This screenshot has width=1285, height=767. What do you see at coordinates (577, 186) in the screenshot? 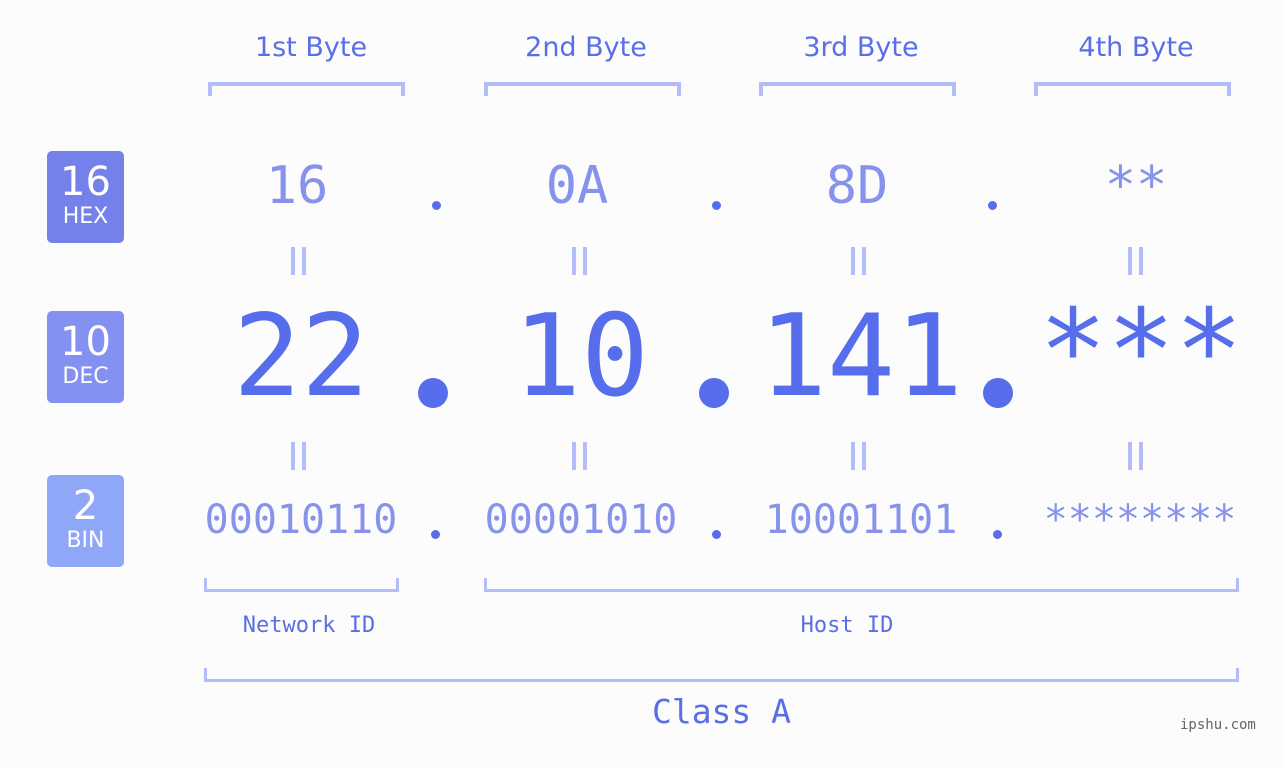
I see `hex-byte-2: 0A` at bounding box center [577, 186].